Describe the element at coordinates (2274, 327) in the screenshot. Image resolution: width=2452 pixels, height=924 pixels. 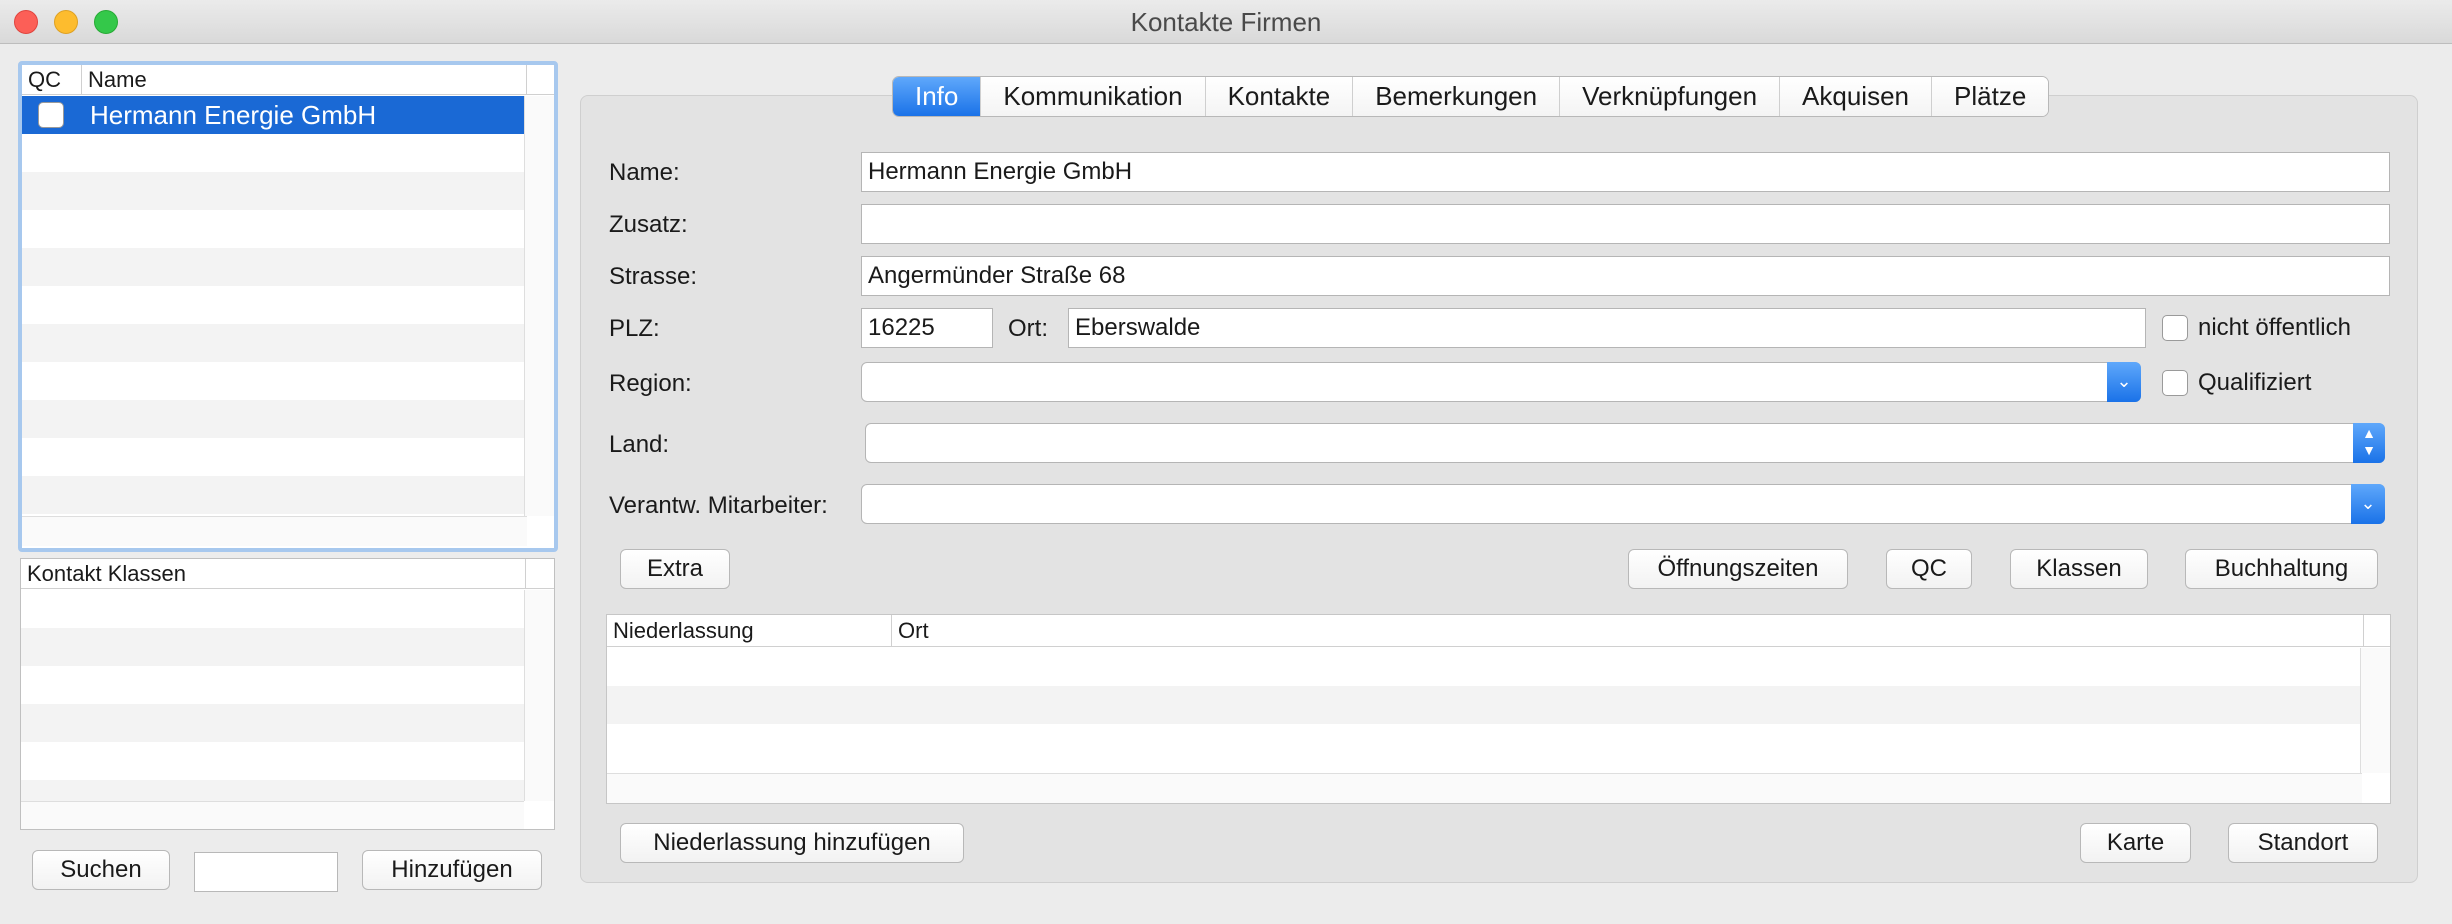
I see `nicht-oeffentlich-label: nicht öffentlich` at that location.